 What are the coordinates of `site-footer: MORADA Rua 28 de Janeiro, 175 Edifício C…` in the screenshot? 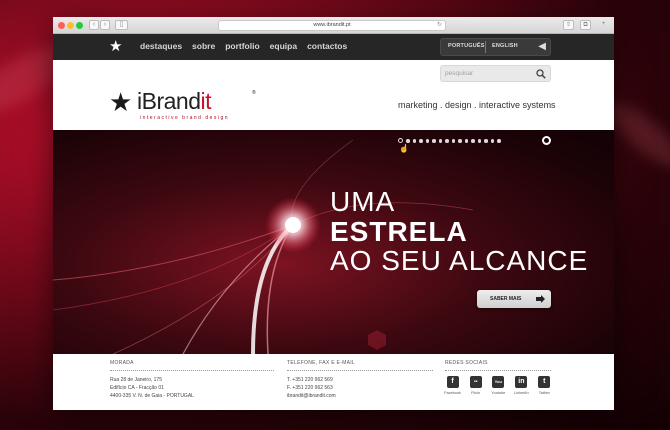 It's located at (333, 382).